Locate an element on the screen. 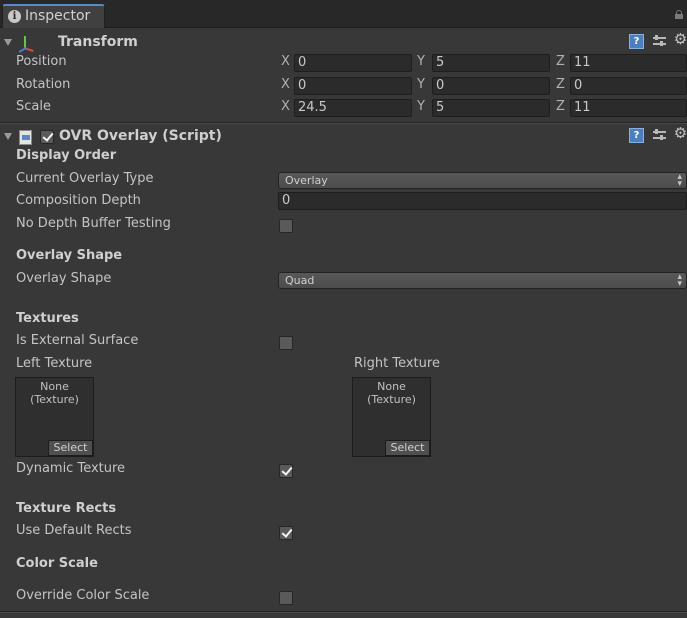 The height and width of the screenshot is (618, 687). overlay-shape-dropdown: Quad ▴ ▾ is located at coordinates (482, 280).